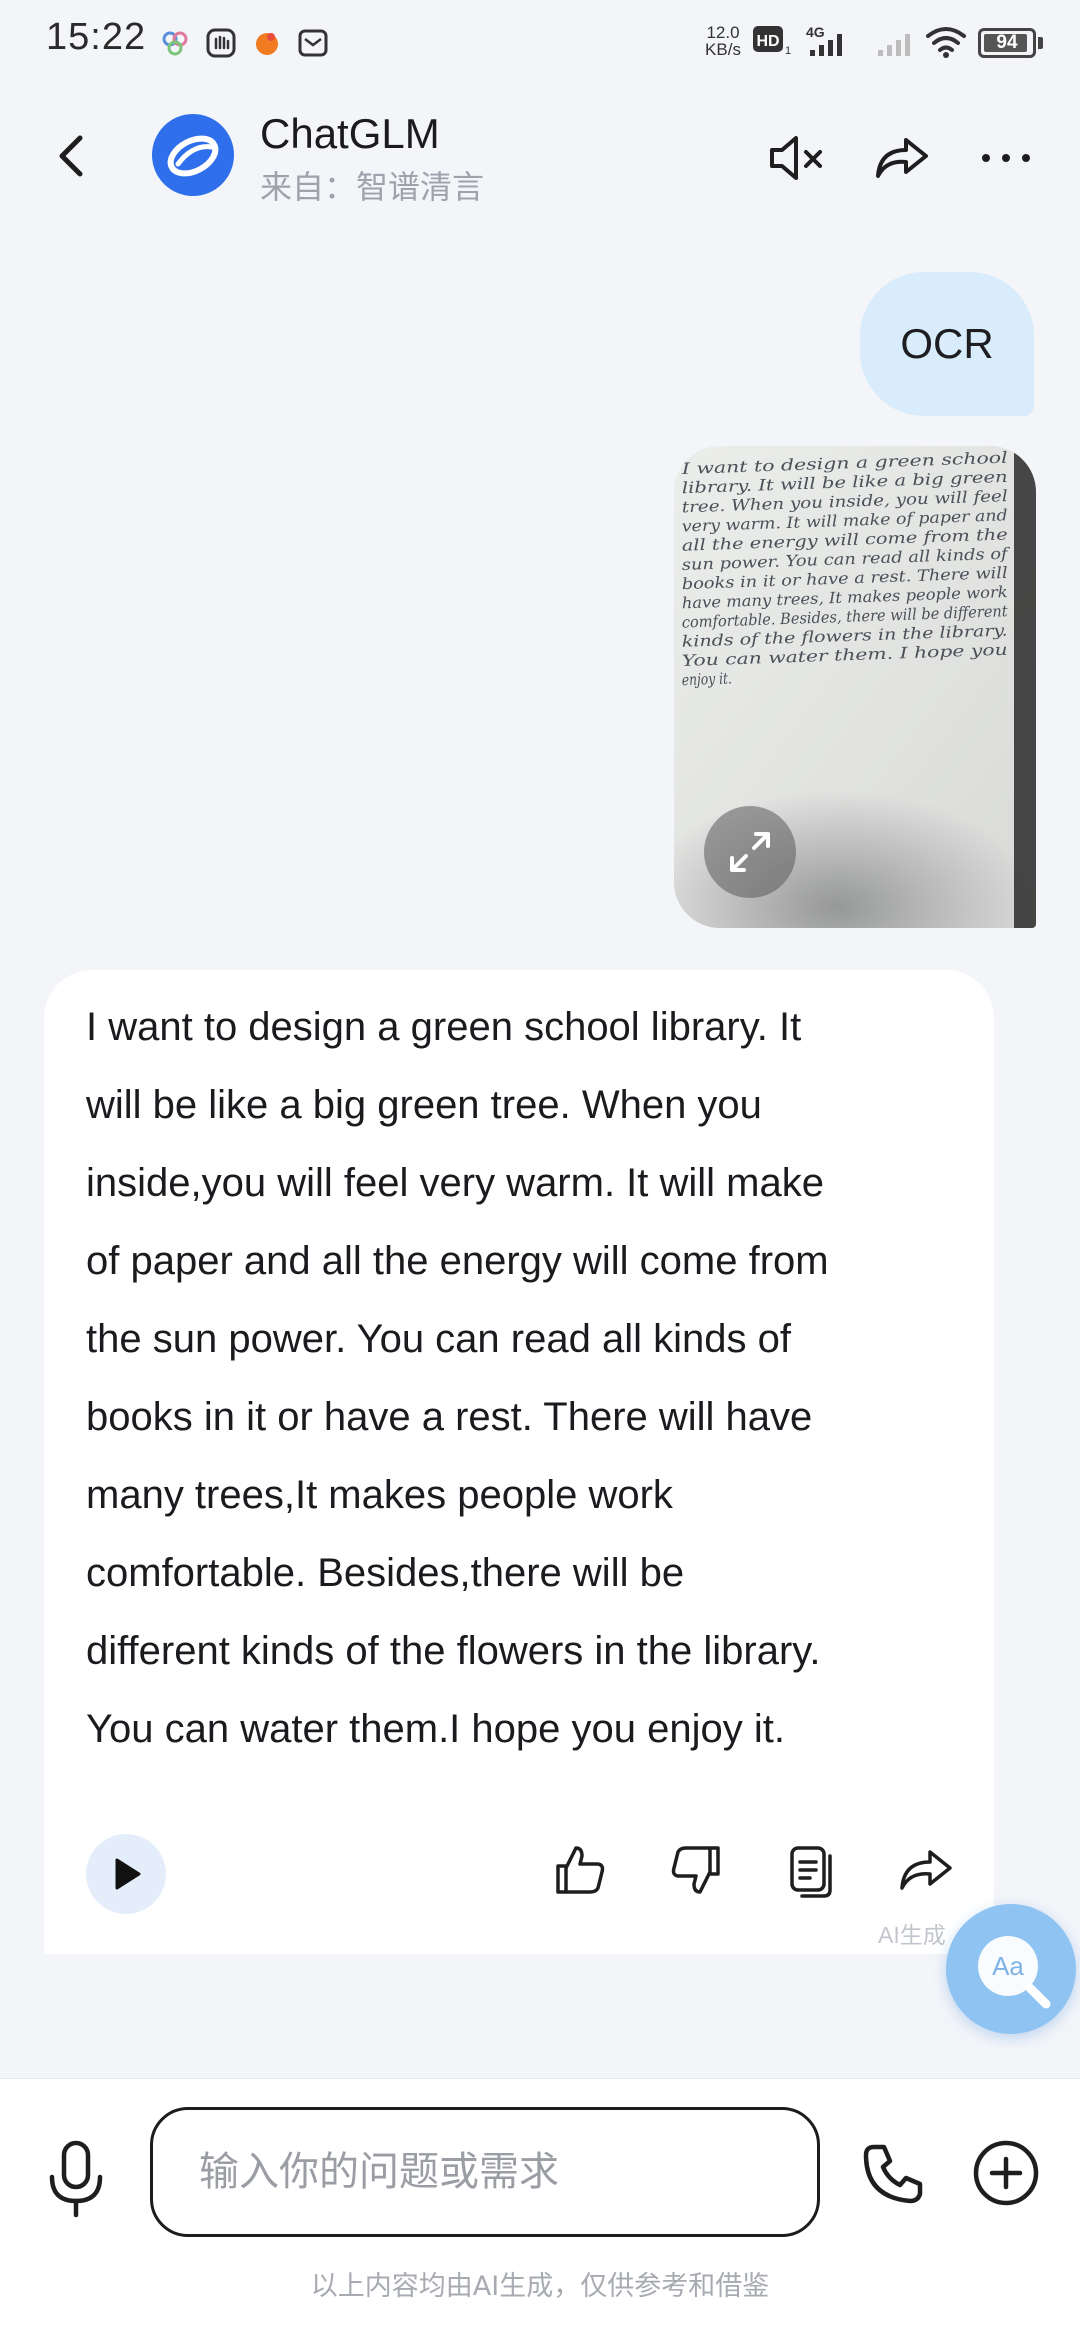 The width and height of the screenshot is (1080, 2340). What do you see at coordinates (267, 44) in the screenshot?
I see `orange-app-icon` at bounding box center [267, 44].